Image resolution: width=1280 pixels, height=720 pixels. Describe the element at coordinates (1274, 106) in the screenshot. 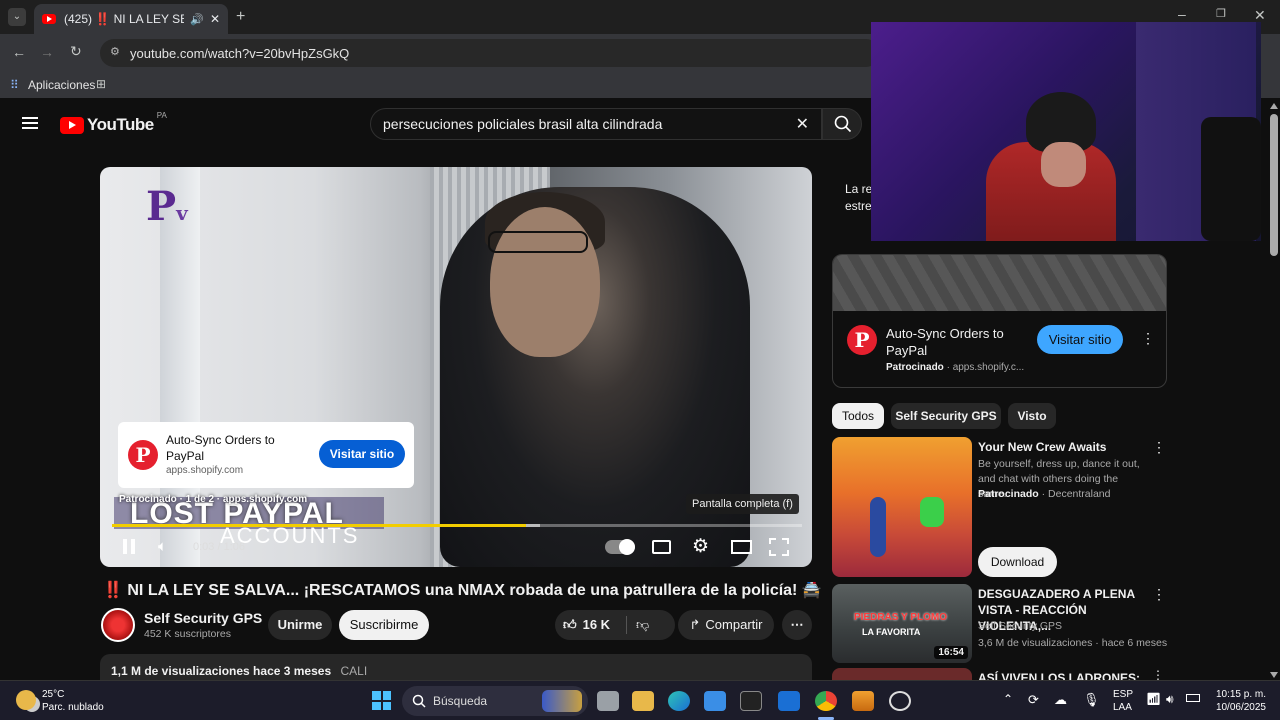

I see `scroll-up-icon` at that location.